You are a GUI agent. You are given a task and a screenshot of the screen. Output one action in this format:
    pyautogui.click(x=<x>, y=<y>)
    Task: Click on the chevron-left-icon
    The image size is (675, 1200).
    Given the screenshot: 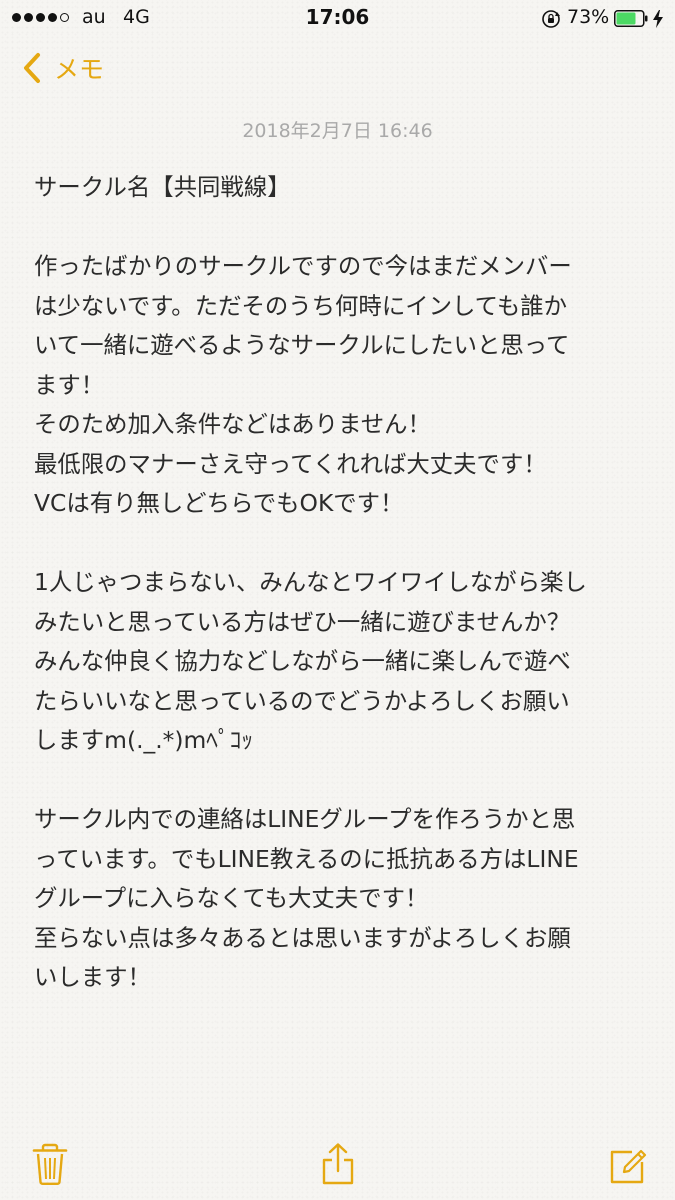 What is the action you would take?
    pyautogui.click(x=32, y=68)
    